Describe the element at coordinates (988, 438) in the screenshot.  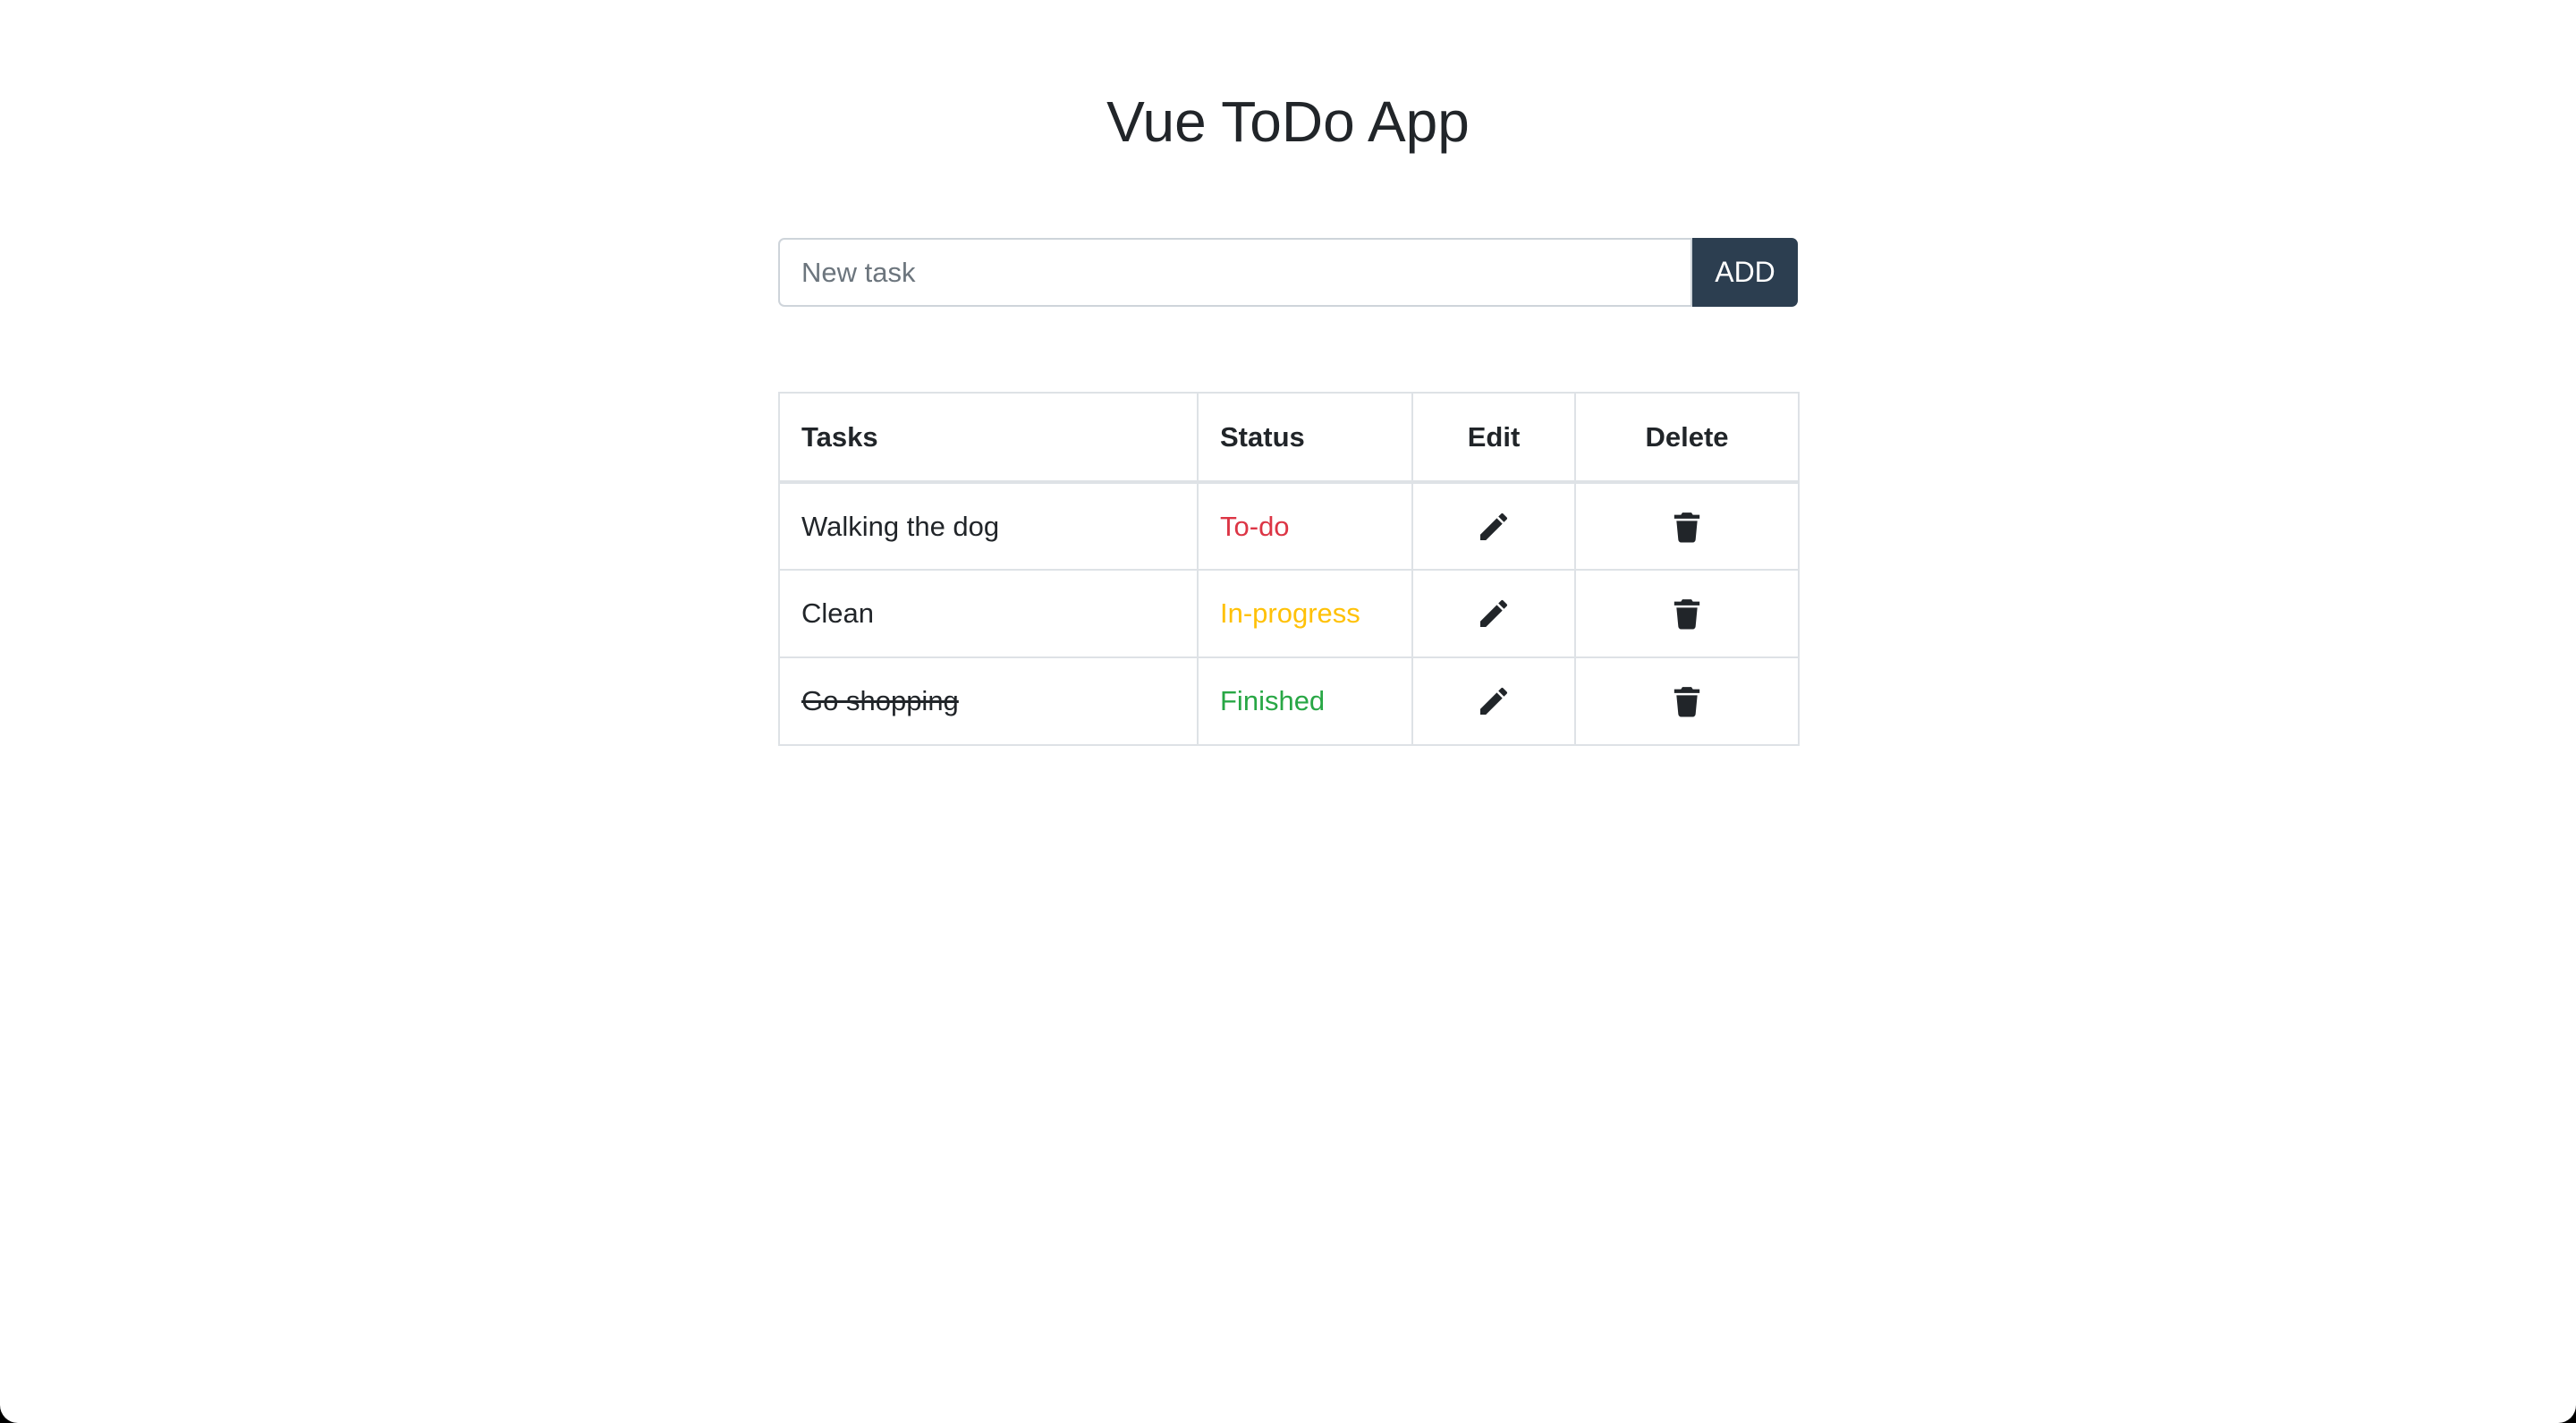
I see `header-tasks: Tasks` at that location.